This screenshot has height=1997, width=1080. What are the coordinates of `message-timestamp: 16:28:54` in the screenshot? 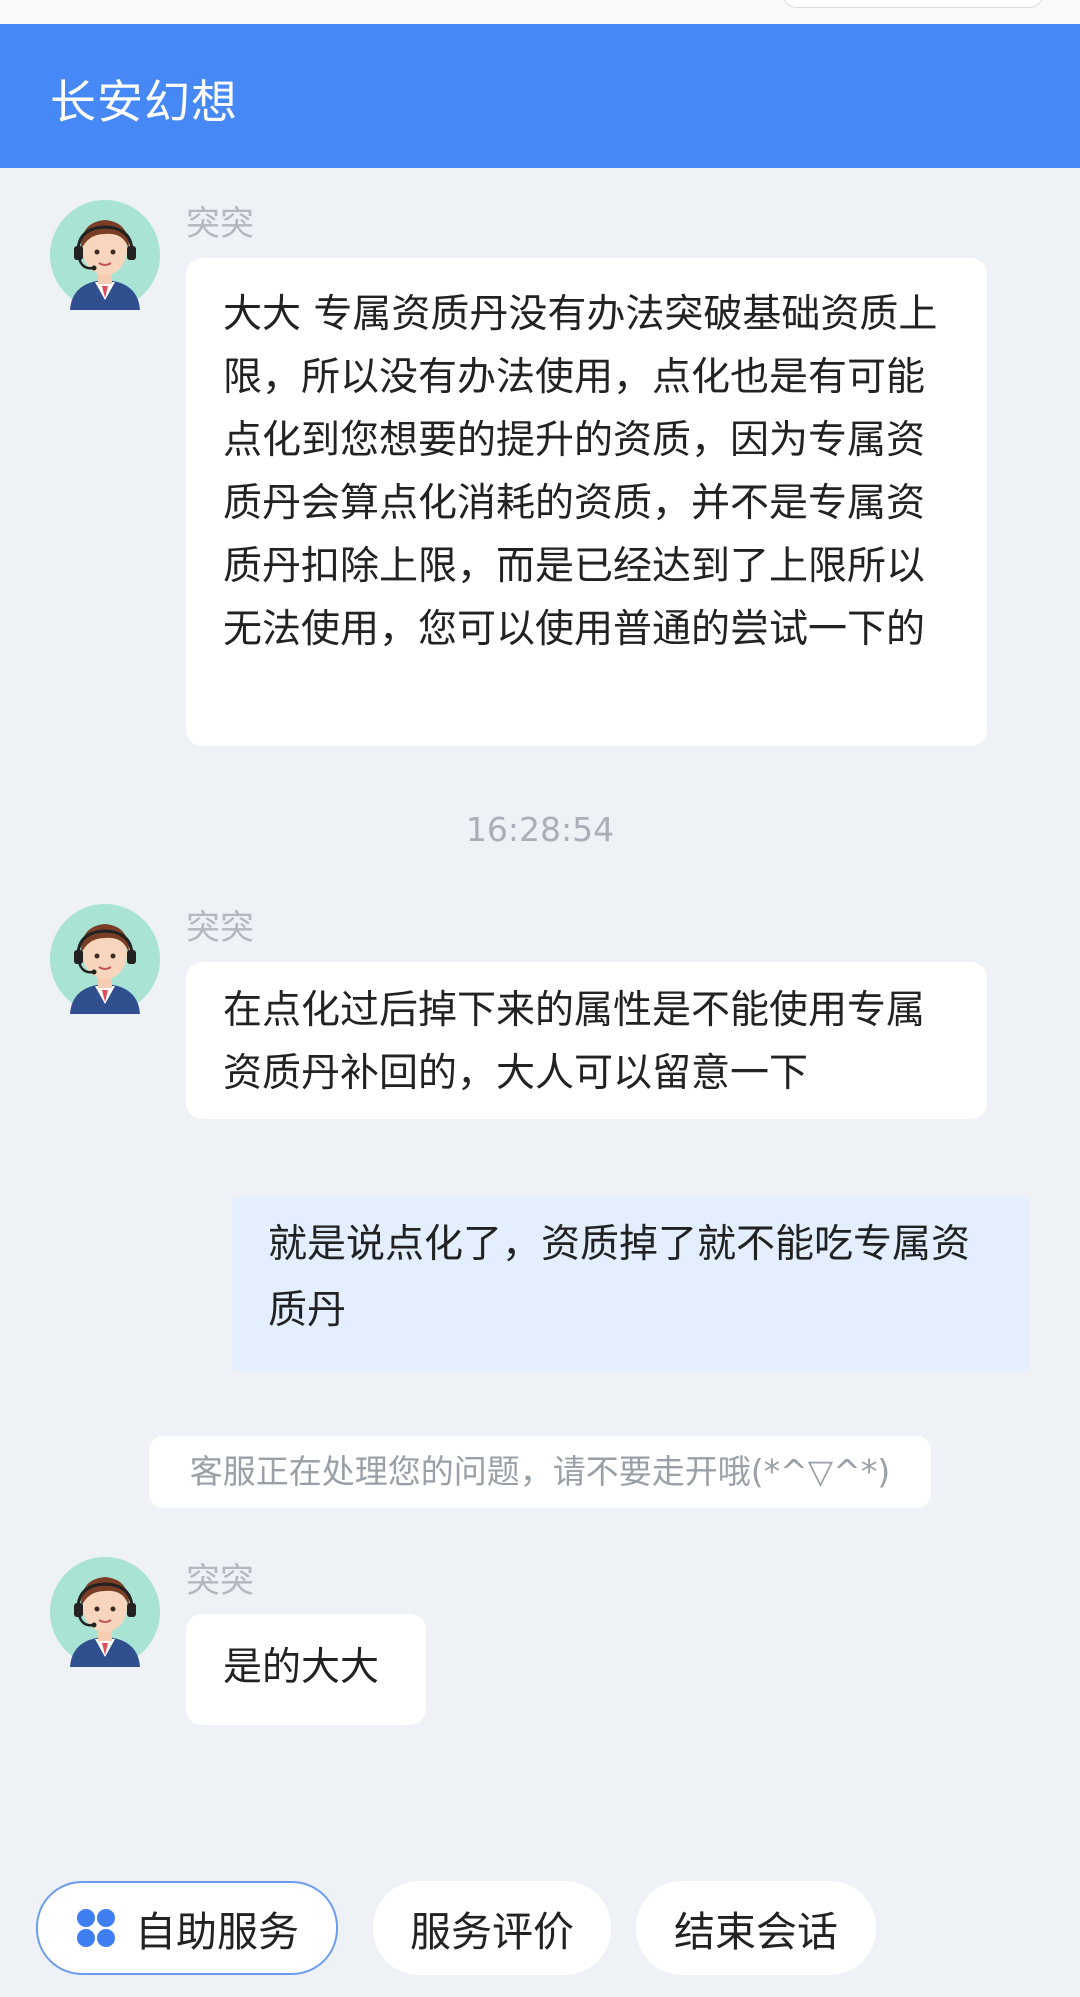 It's located at (540, 829).